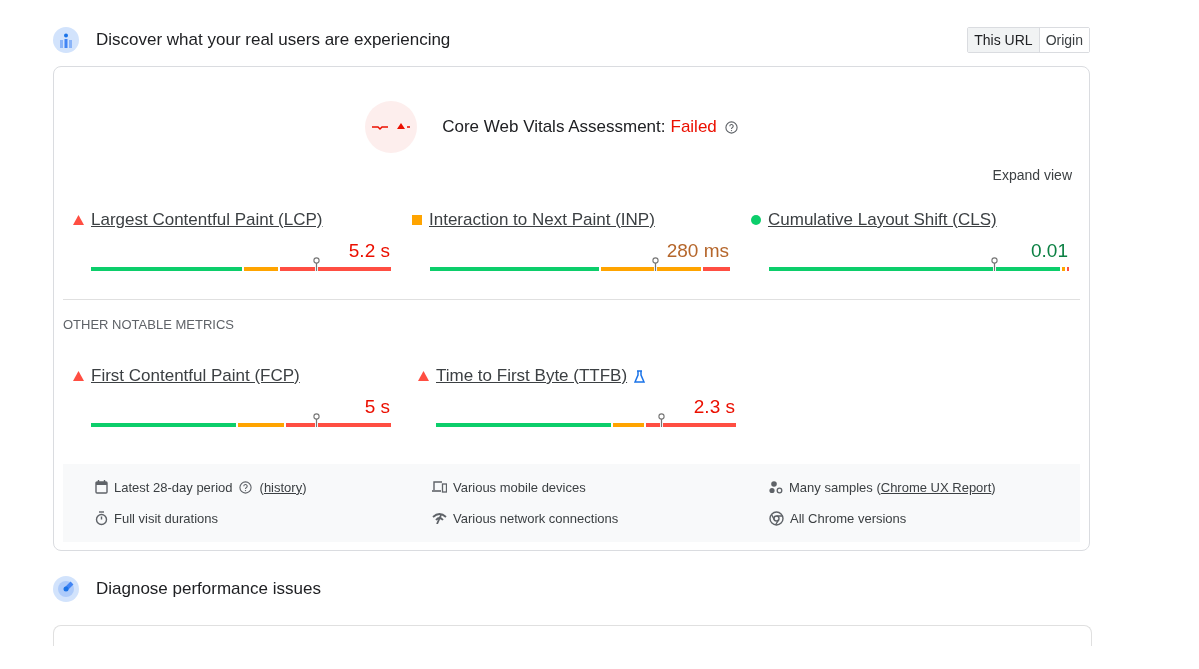  I want to click on metric-value: 5.2 s, so click(369, 251).